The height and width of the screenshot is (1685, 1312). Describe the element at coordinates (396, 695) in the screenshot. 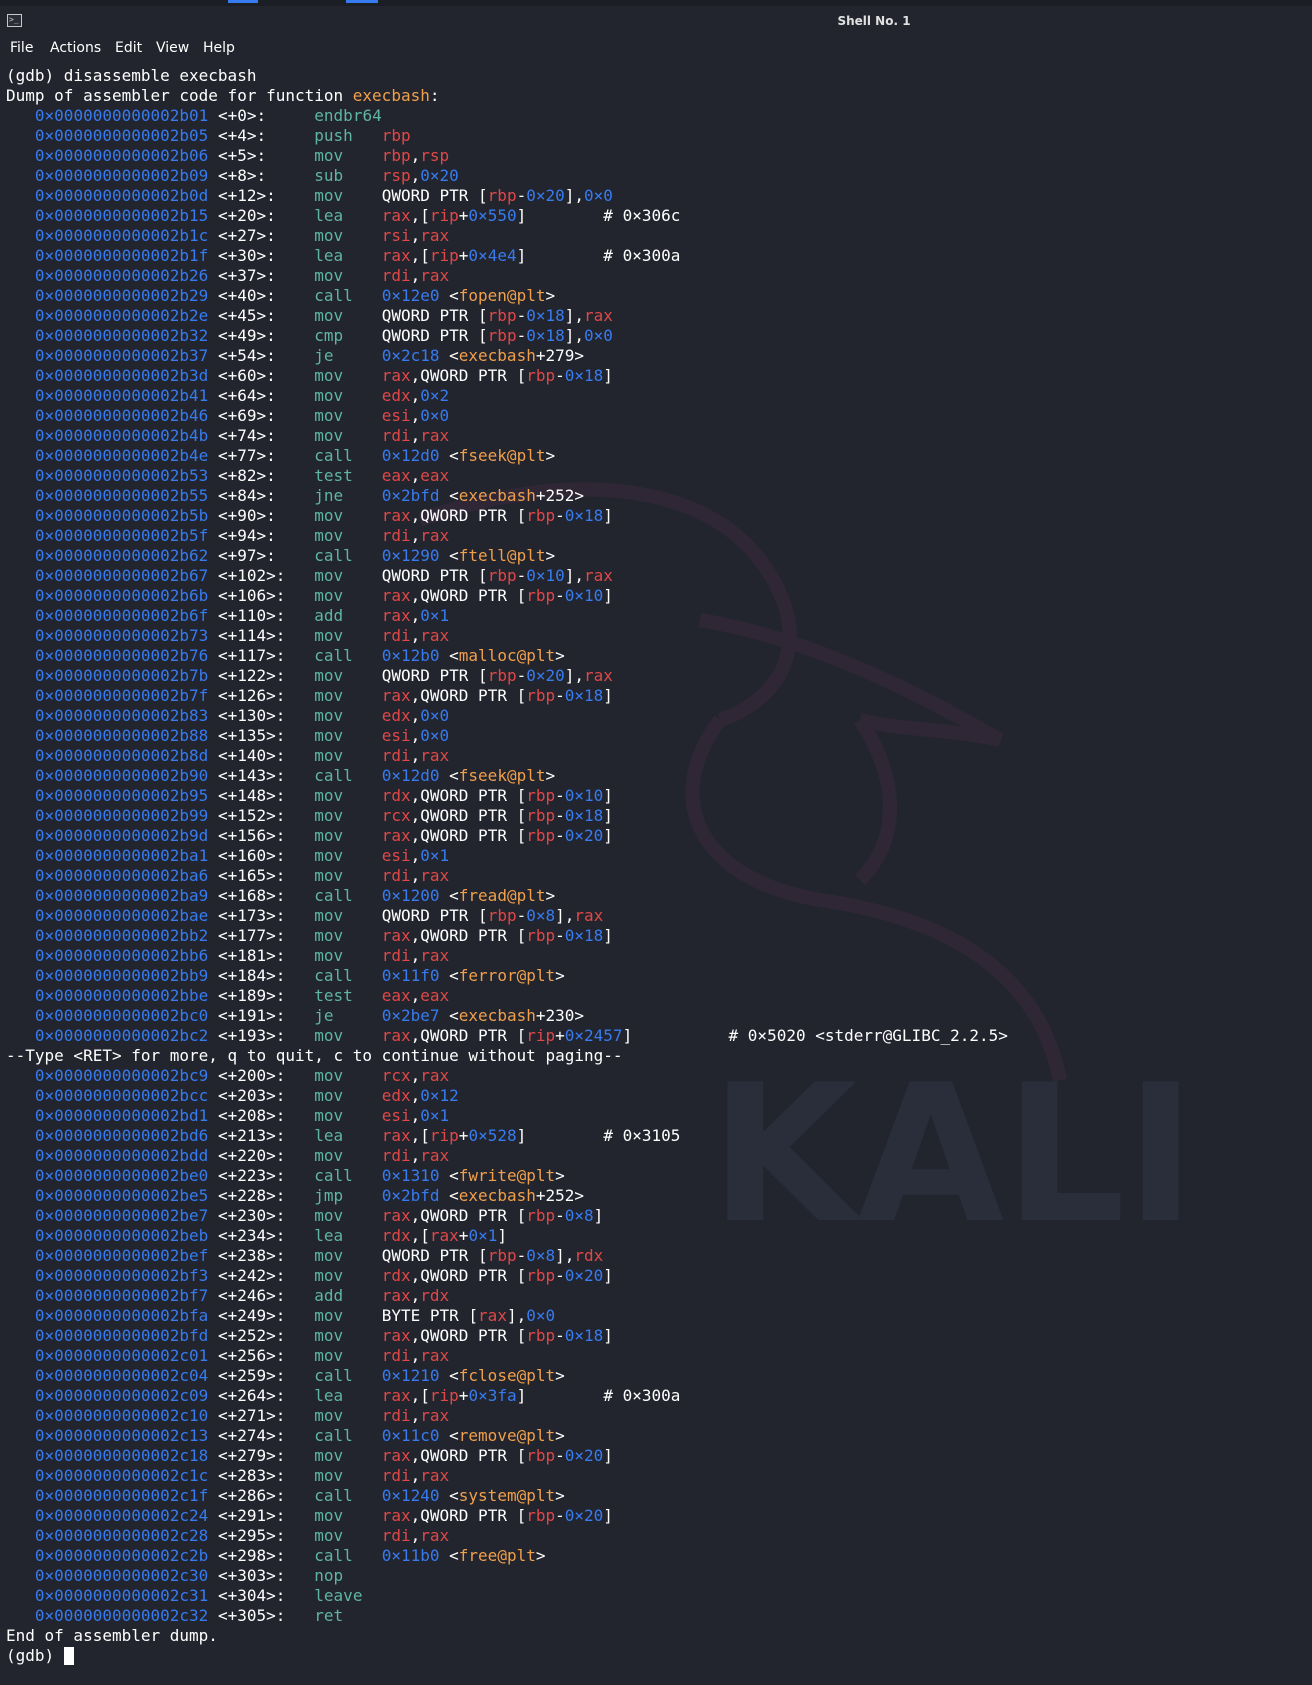

I see `register-token: rax` at that location.